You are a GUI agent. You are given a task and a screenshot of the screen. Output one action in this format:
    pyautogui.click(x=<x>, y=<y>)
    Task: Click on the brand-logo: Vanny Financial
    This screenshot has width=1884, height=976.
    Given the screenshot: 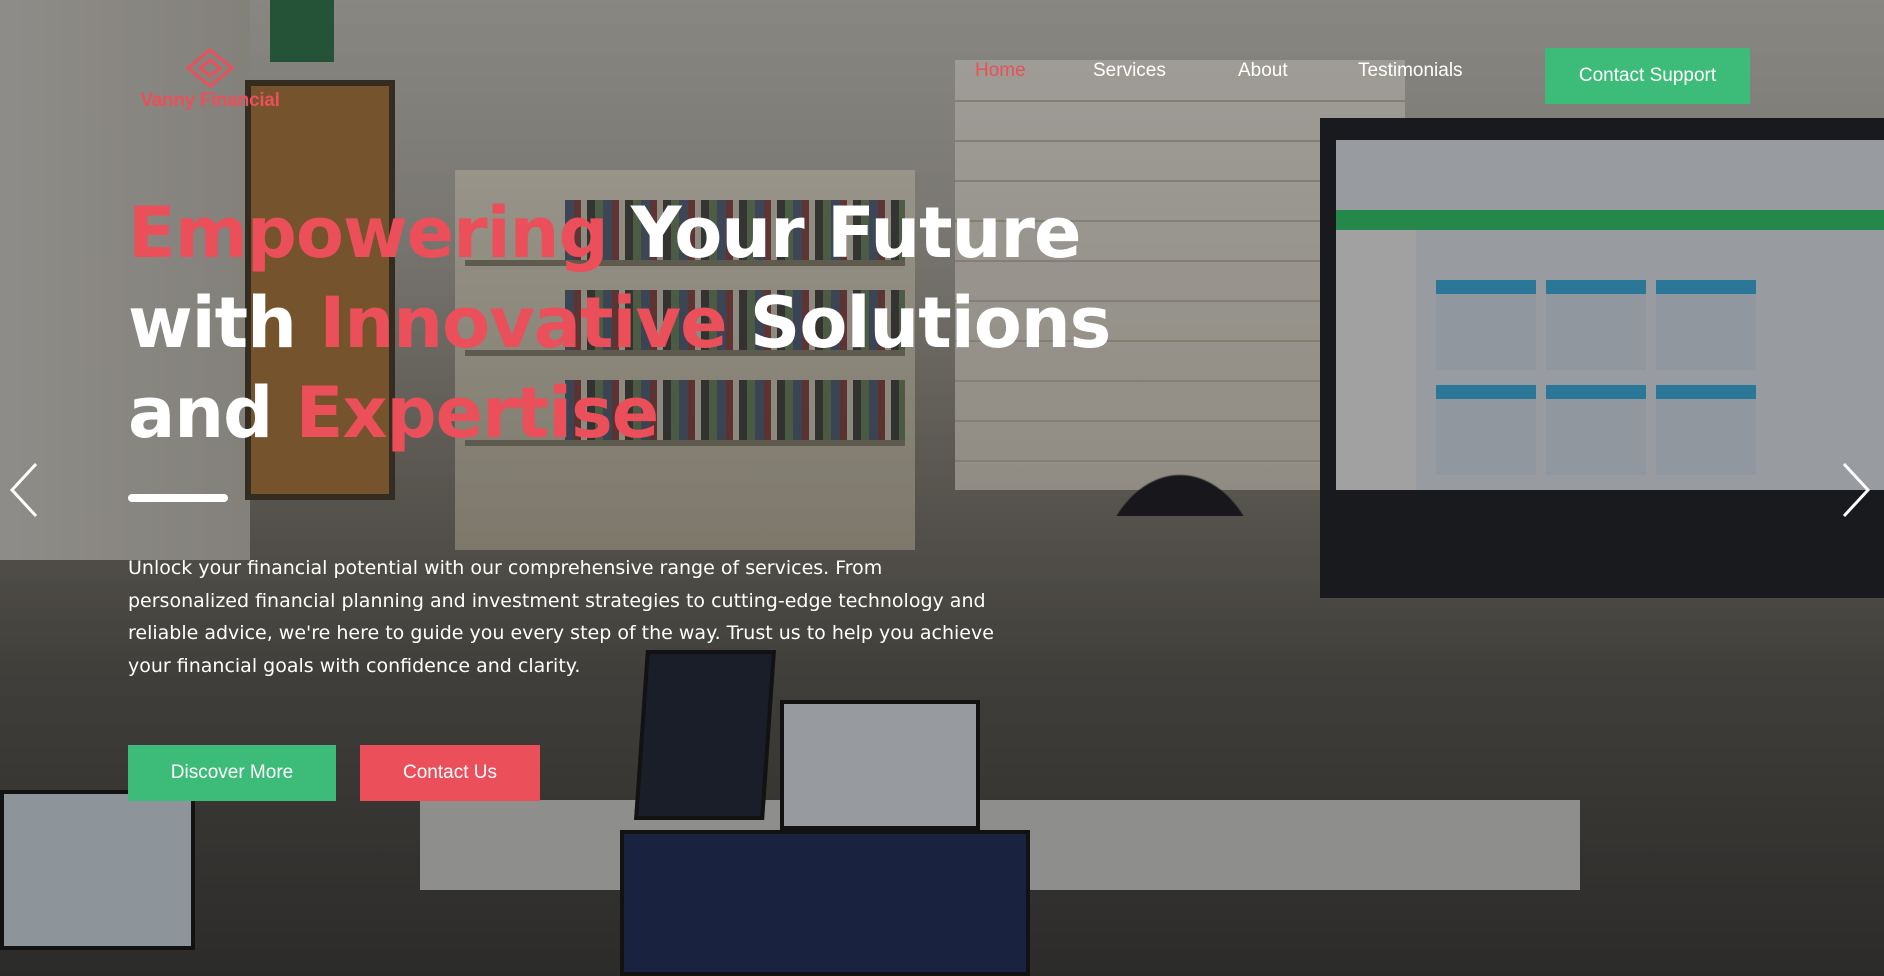 What is the action you would take?
    pyautogui.click(x=210, y=83)
    